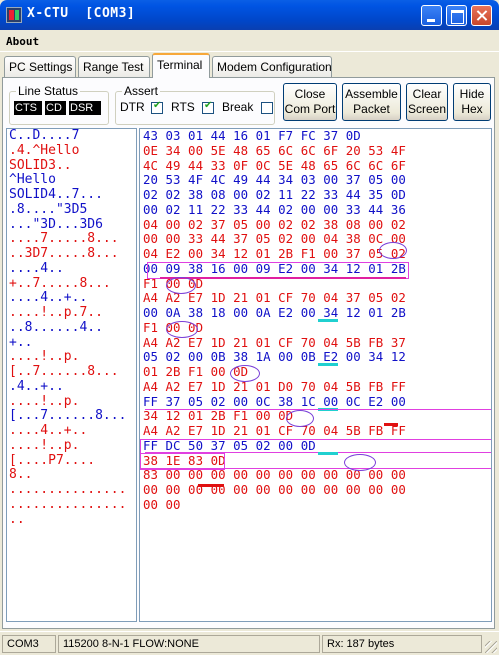 The width and height of the screenshot is (499, 655). Describe the element at coordinates (114, 66) in the screenshot. I see `tab-range-test: Range Test` at that location.